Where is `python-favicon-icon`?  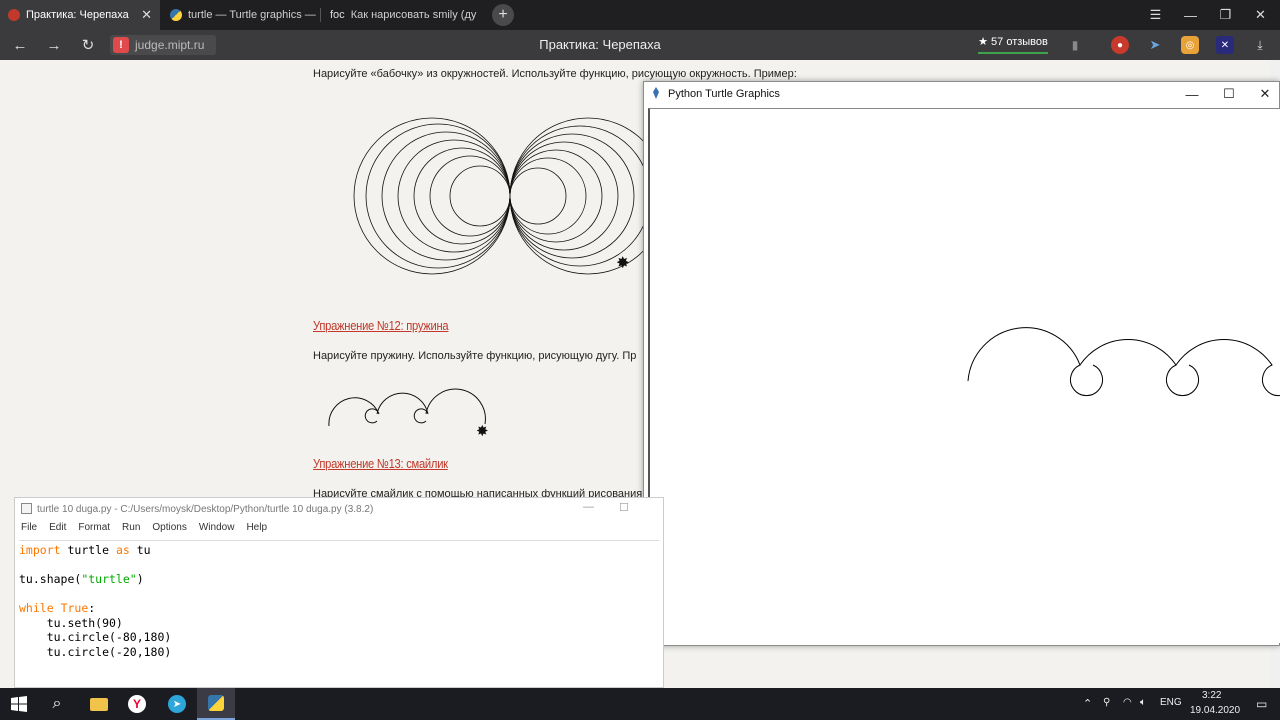
python-favicon-icon is located at coordinates (176, 15).